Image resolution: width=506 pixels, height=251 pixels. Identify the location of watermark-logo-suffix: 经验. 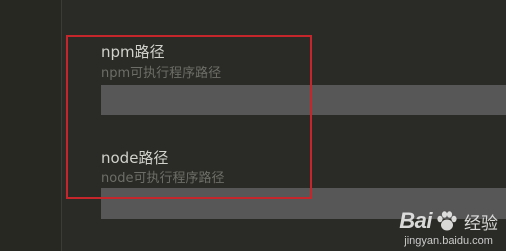
(481, 223).